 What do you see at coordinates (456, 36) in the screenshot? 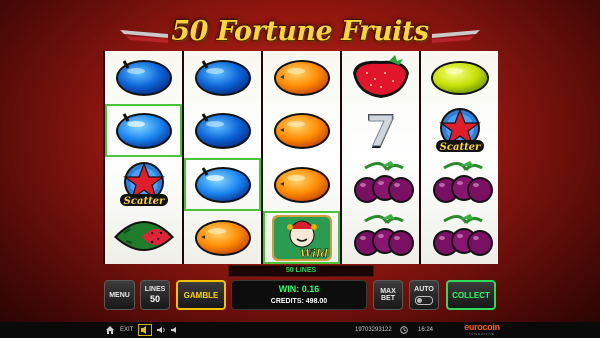
I see `title-wing-right-icon` at bounding box center [456, 36].